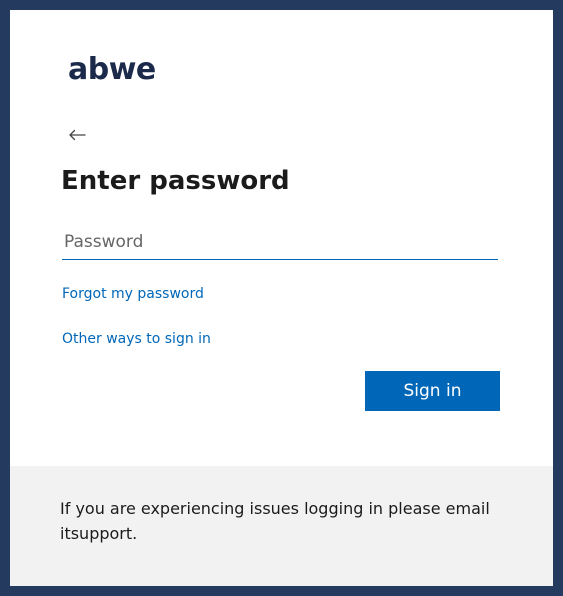  What do you see at coordinates (432, 391) in the screenshot?
I see `sign-in-button: Sign in` at bounding box center [432, 391].